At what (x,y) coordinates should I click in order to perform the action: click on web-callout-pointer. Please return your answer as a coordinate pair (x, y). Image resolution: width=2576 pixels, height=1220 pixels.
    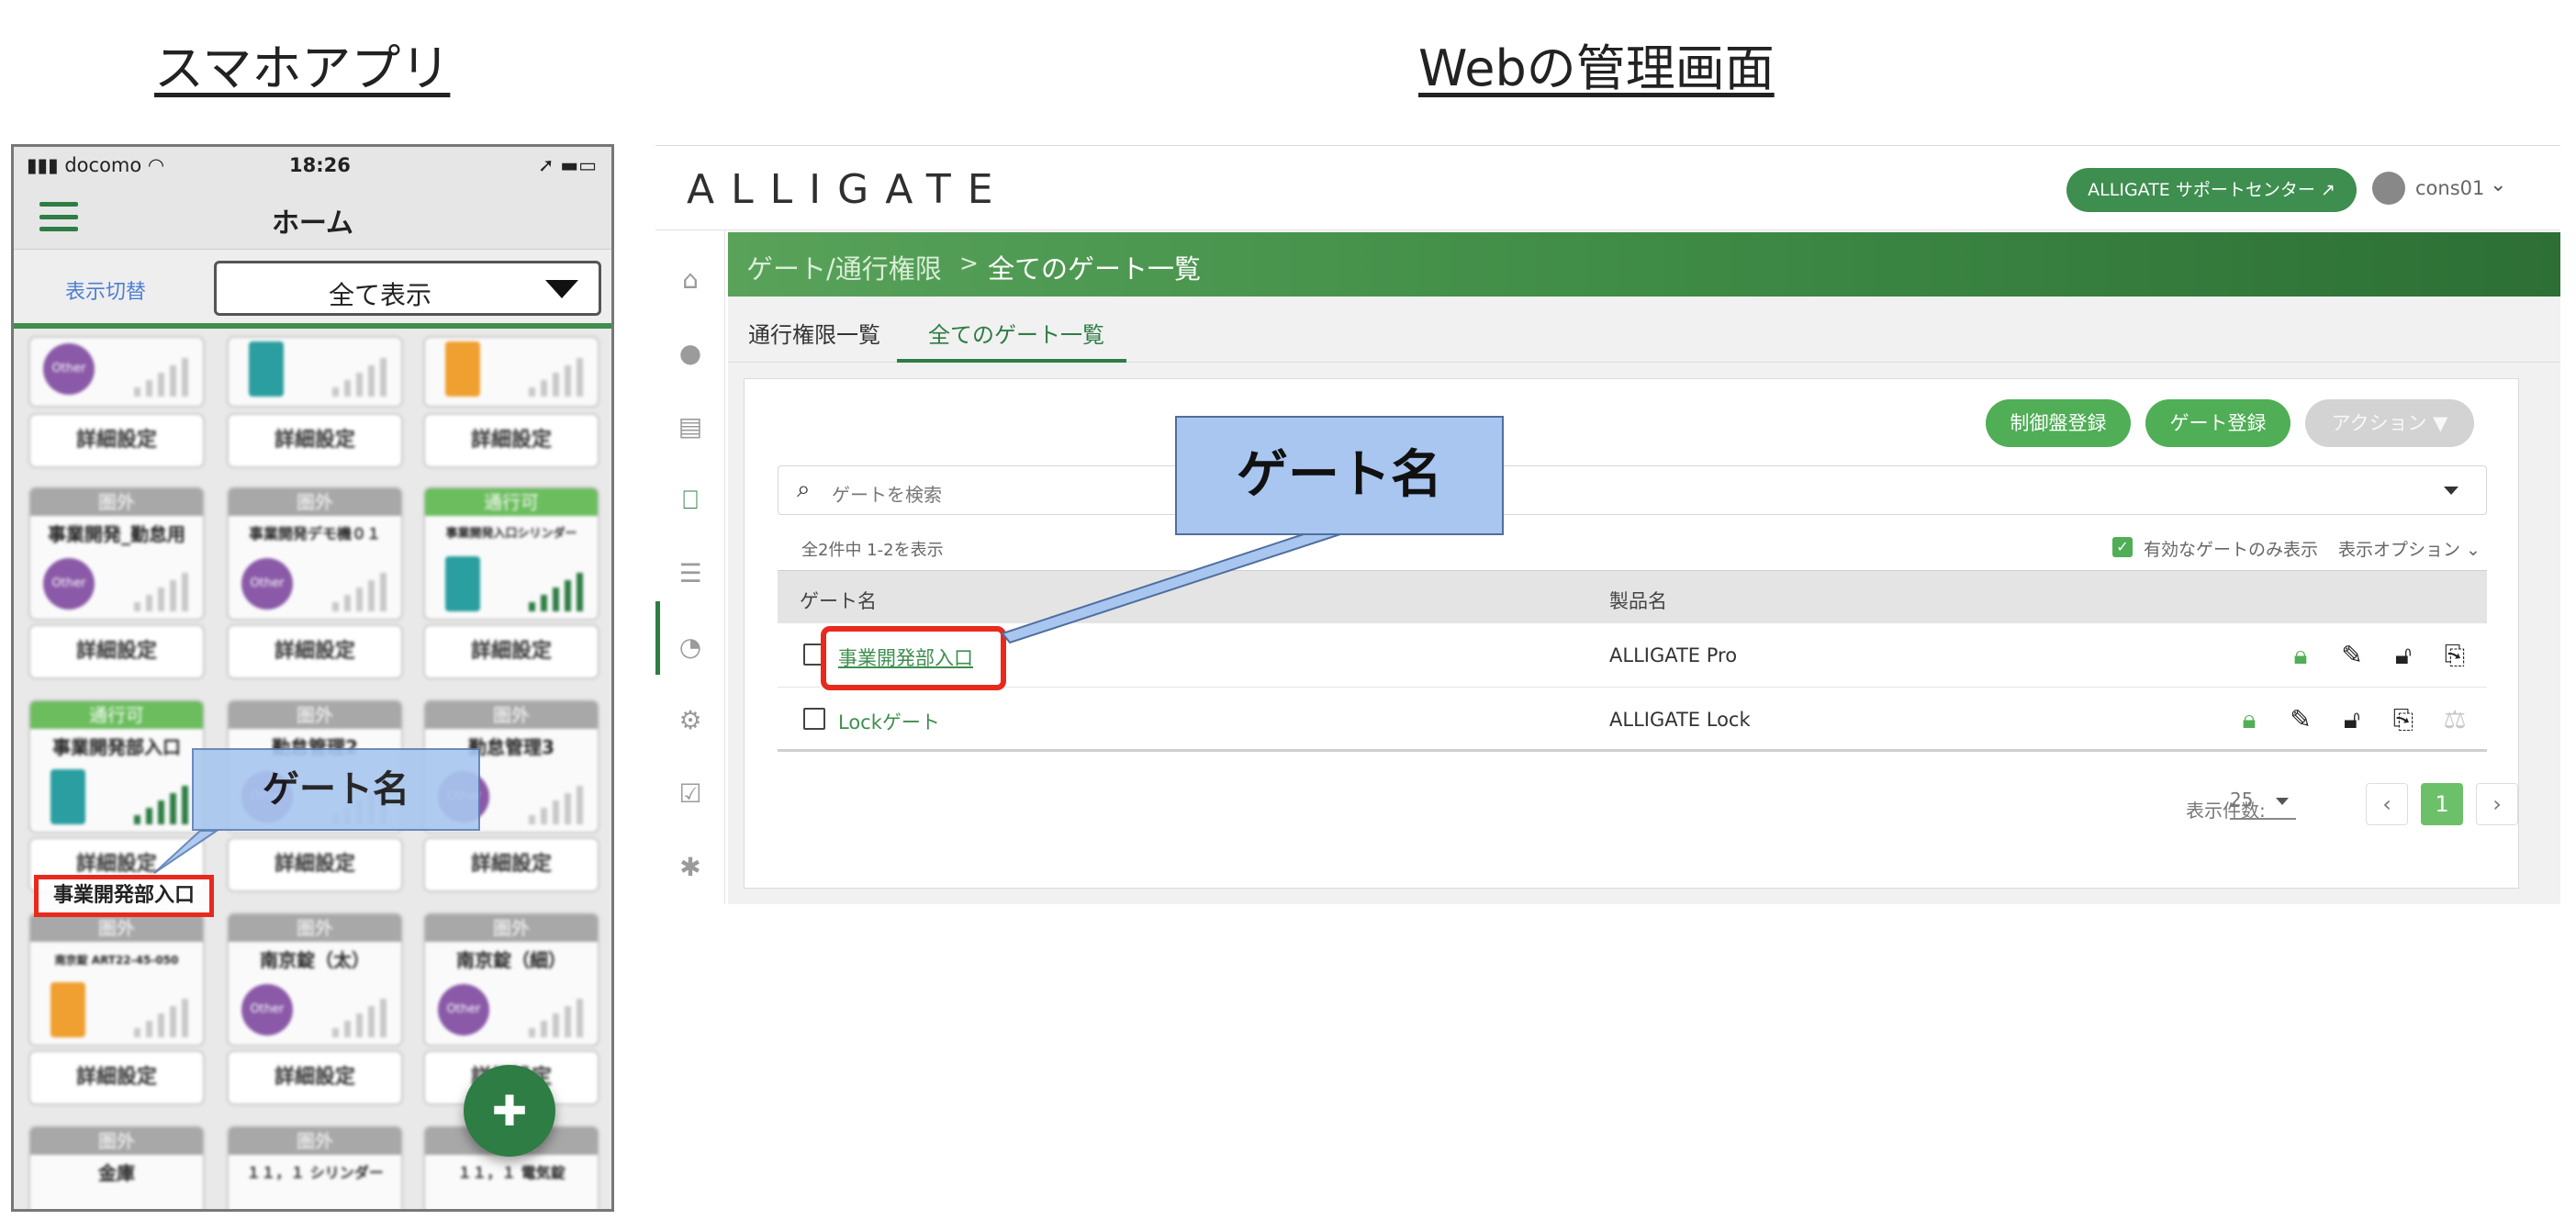
    Looking at the image, I should click on (1171, 588).